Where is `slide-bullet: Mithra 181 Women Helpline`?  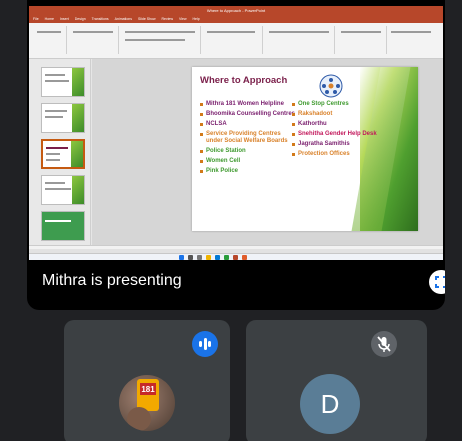 slide-bullet: Mithra 181 Women Helpline is located at coordinates (247, 104).